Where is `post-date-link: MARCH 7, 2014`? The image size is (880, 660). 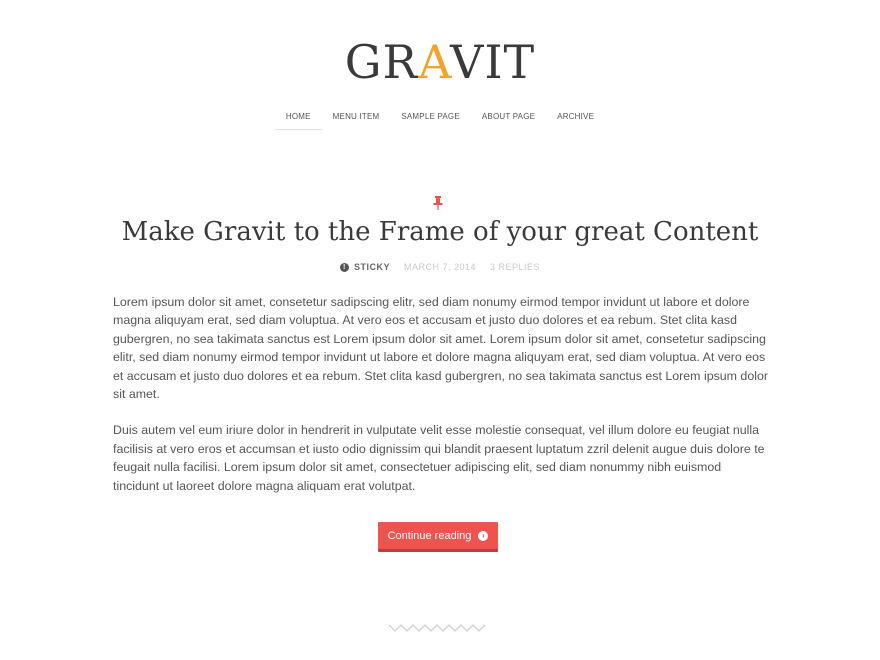 post-date-link: MARCH 7, 2014 is located at coordinates (440, 267).